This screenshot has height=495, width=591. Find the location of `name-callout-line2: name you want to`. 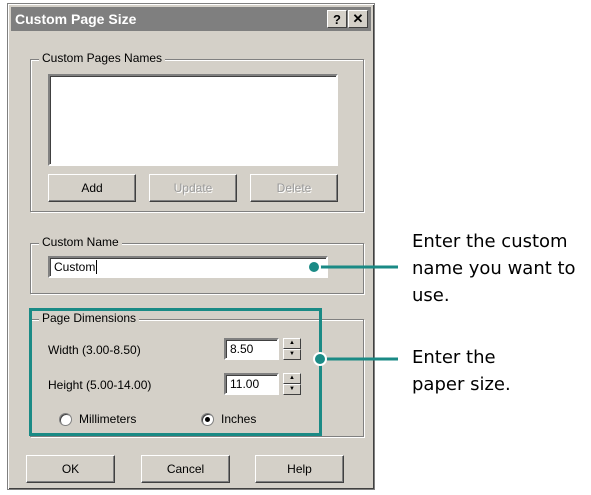

name-callout-line2: name you want to is located at coordinates (494, 268).